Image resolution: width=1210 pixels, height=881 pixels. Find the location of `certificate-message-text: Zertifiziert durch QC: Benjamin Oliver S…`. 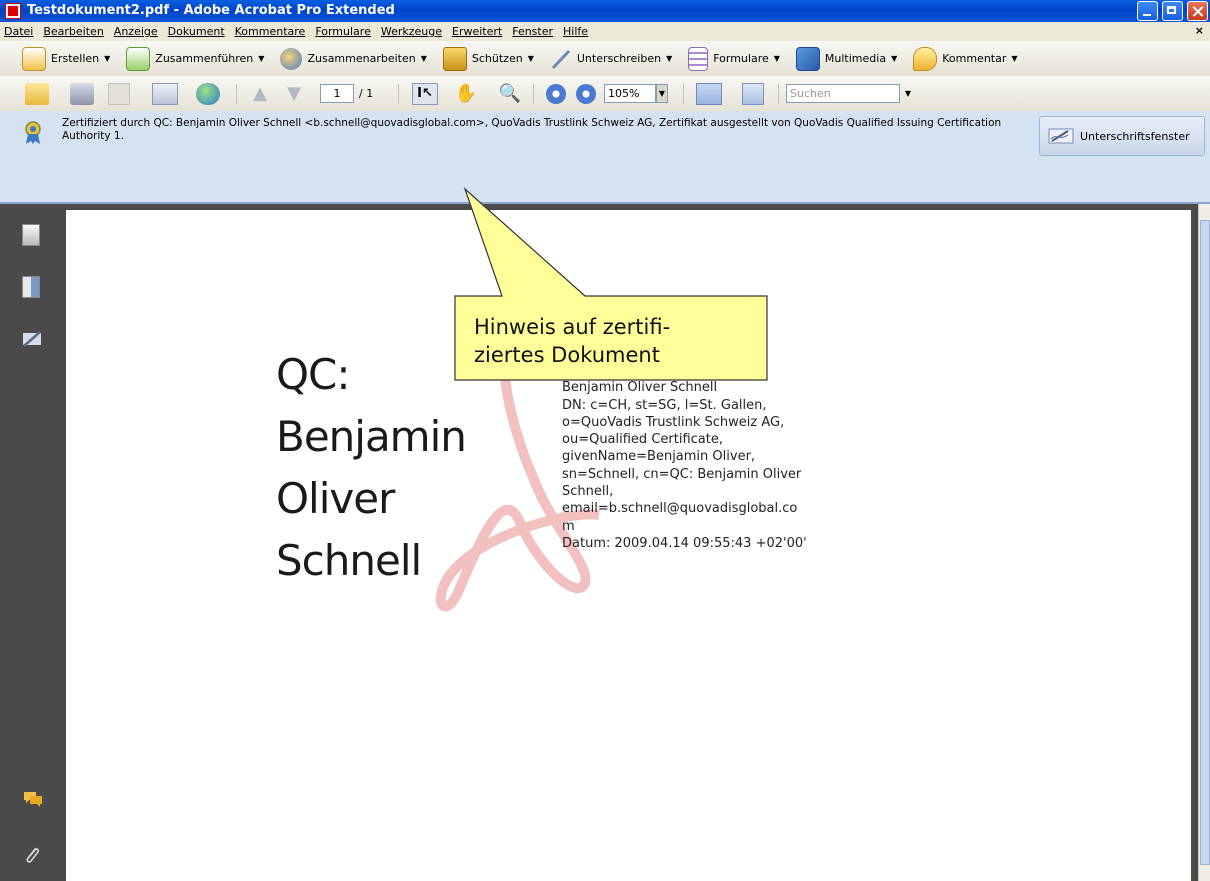

certificate-message-text: Zertifiziert durch QC: Benjamin Oliver S… is located at coordinates (532, 129).